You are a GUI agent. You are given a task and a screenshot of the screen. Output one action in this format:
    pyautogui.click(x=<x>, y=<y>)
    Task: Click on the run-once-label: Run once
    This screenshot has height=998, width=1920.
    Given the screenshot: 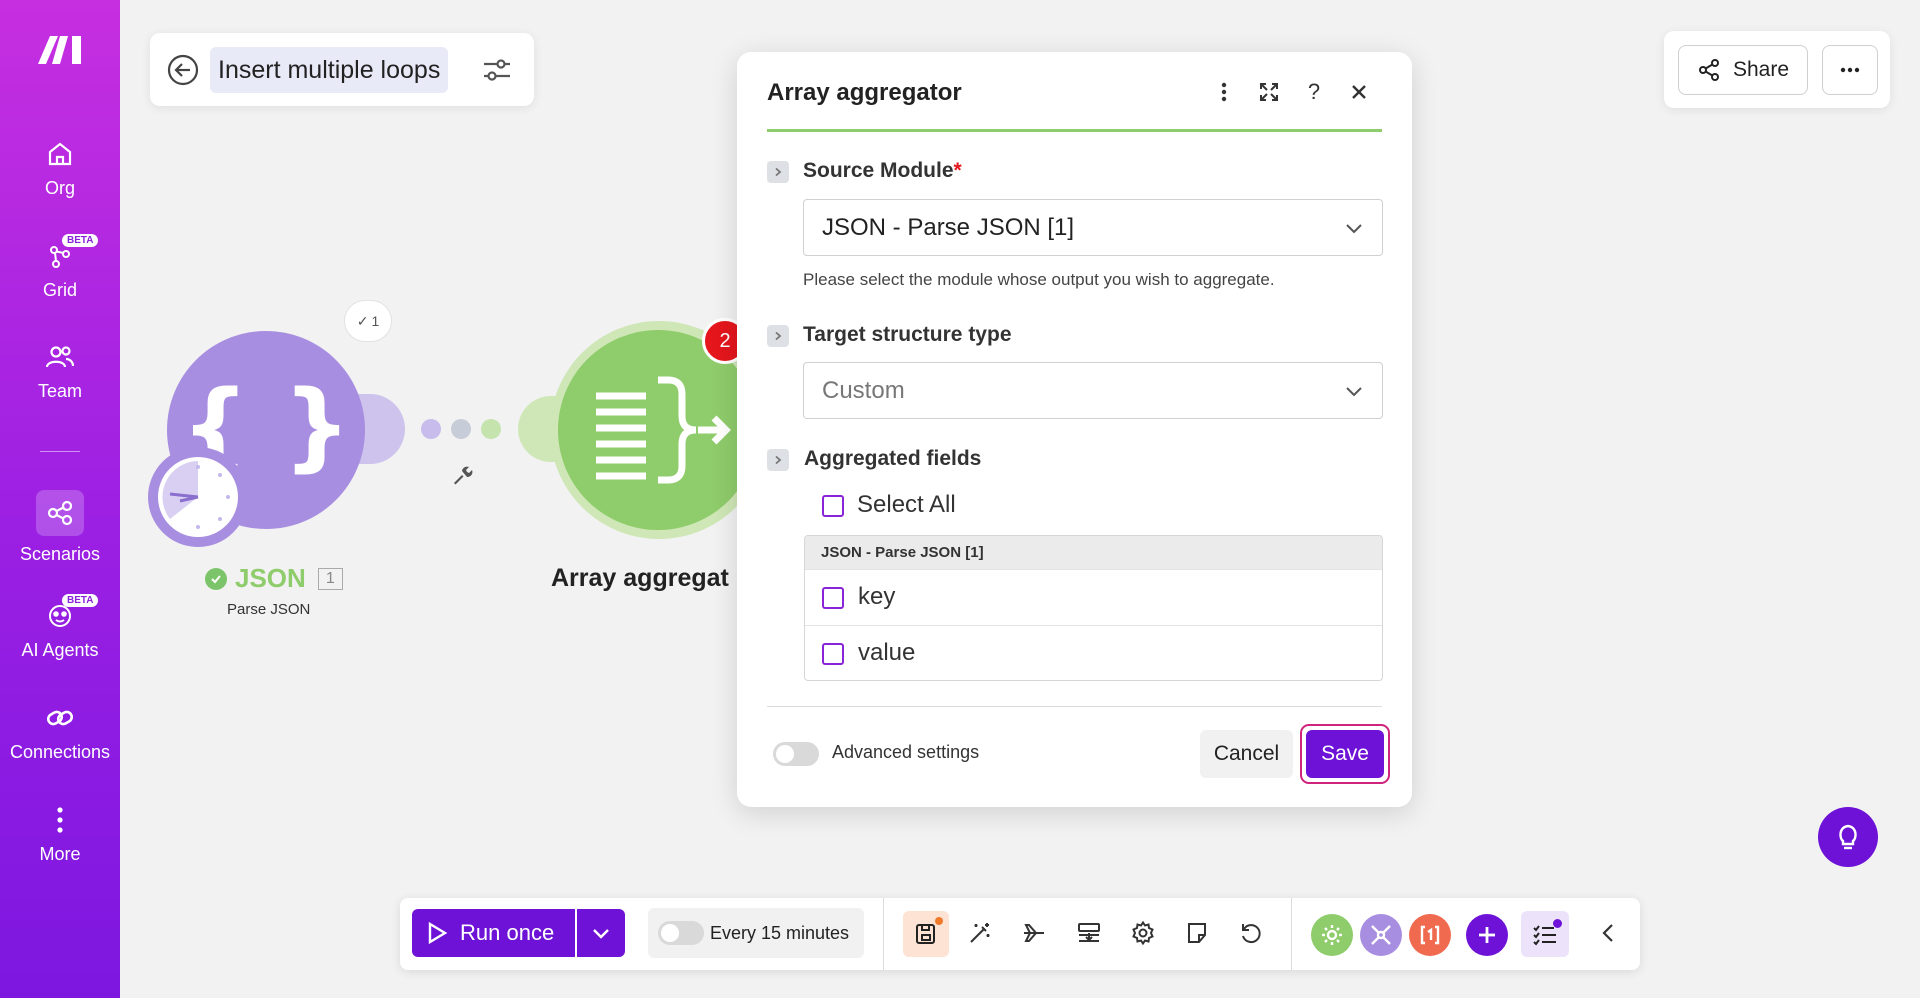 What is the action you would take?
    pyautogui.click(x=507, y=932)
    